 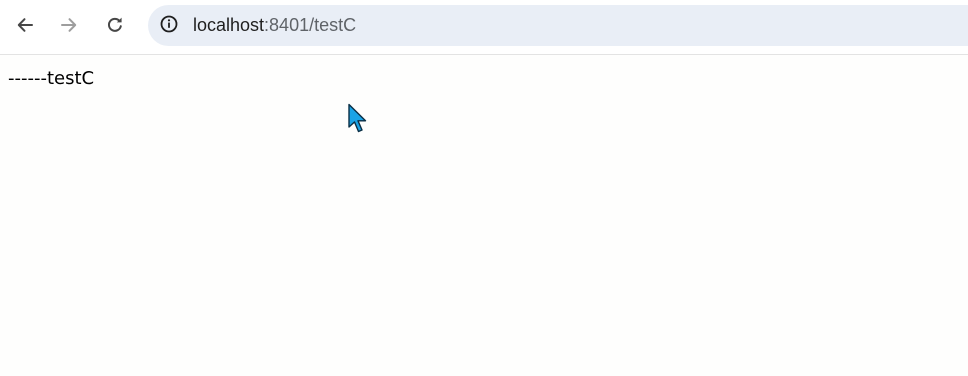 I want to click on url-host: localhost, so click(x=229, y=25).